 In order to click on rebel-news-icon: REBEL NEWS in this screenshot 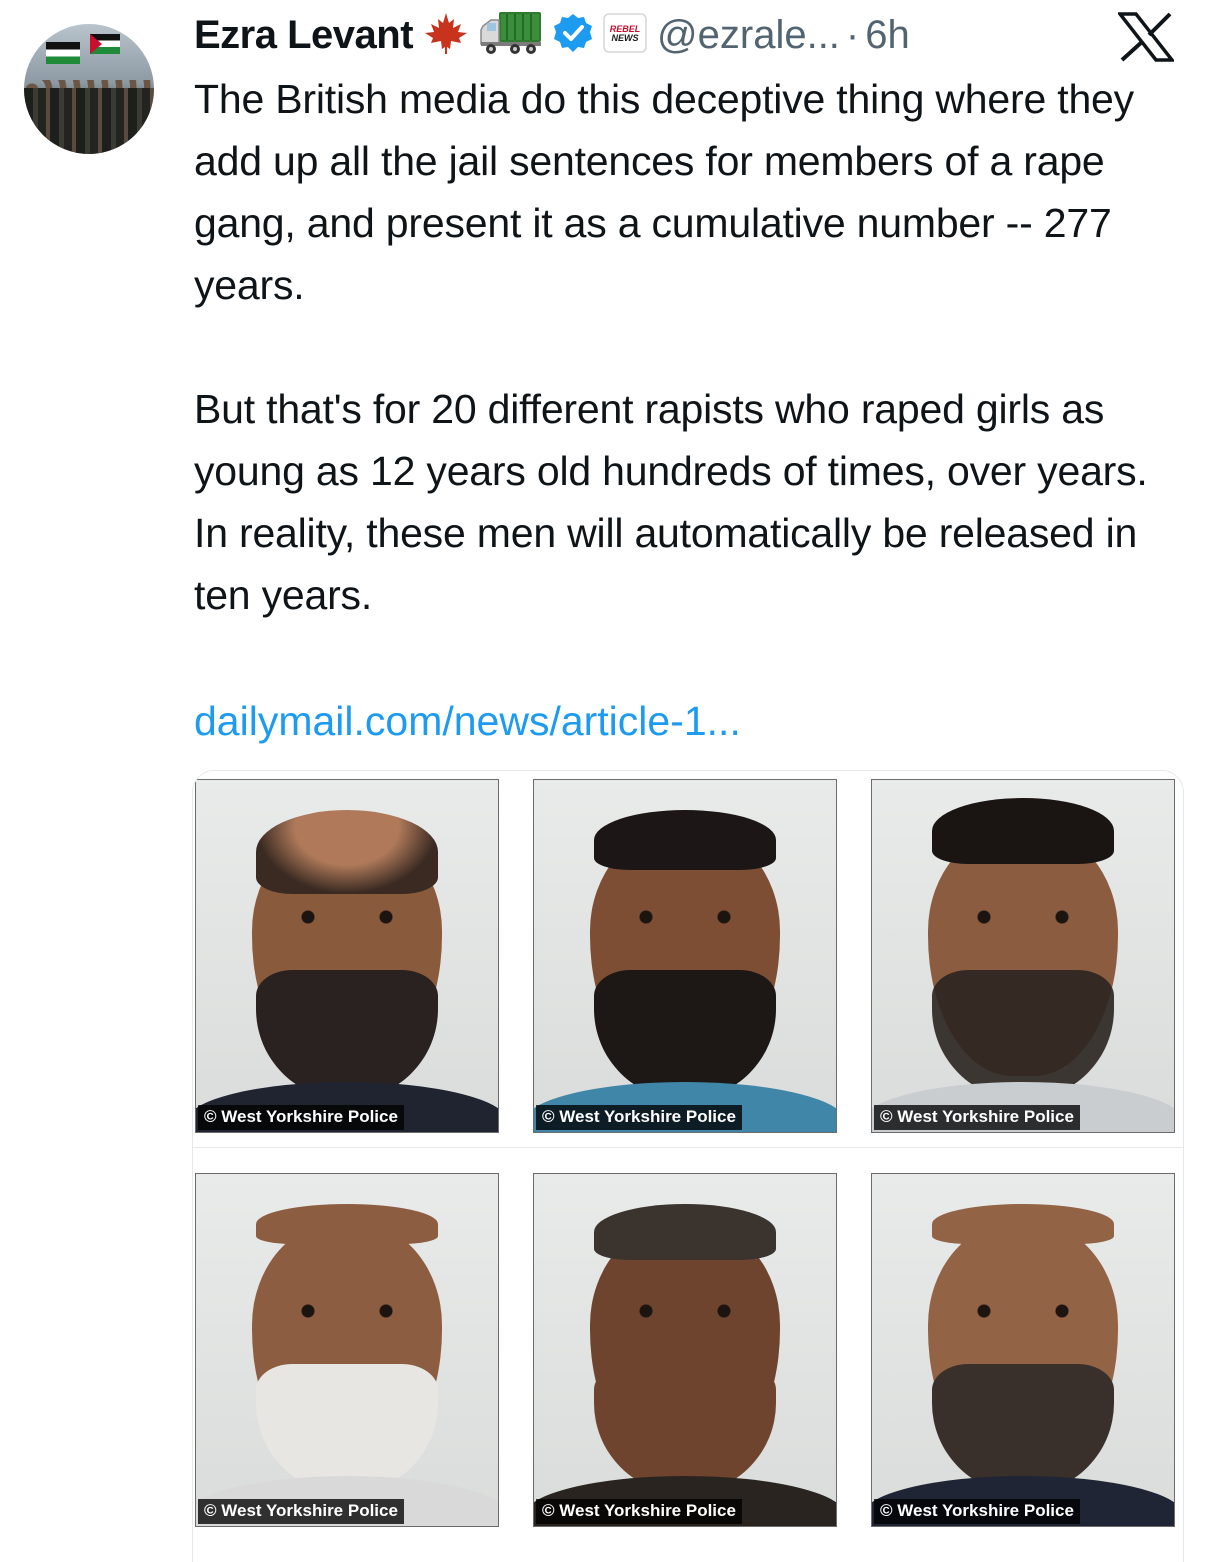, I will do `click(625, 35)`.